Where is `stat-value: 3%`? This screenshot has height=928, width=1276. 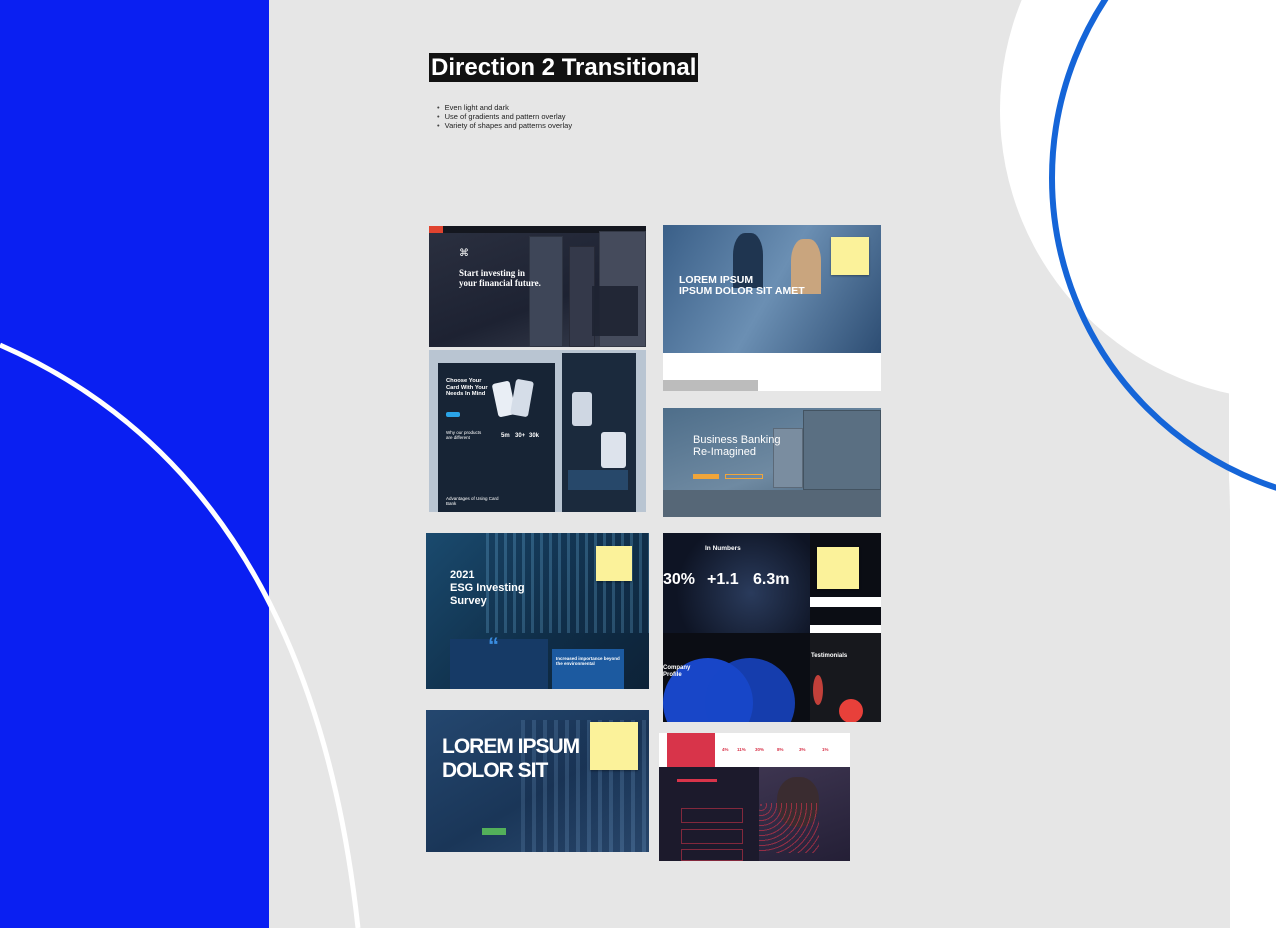 stat-value: 3% is located at coordinates (802, 749).